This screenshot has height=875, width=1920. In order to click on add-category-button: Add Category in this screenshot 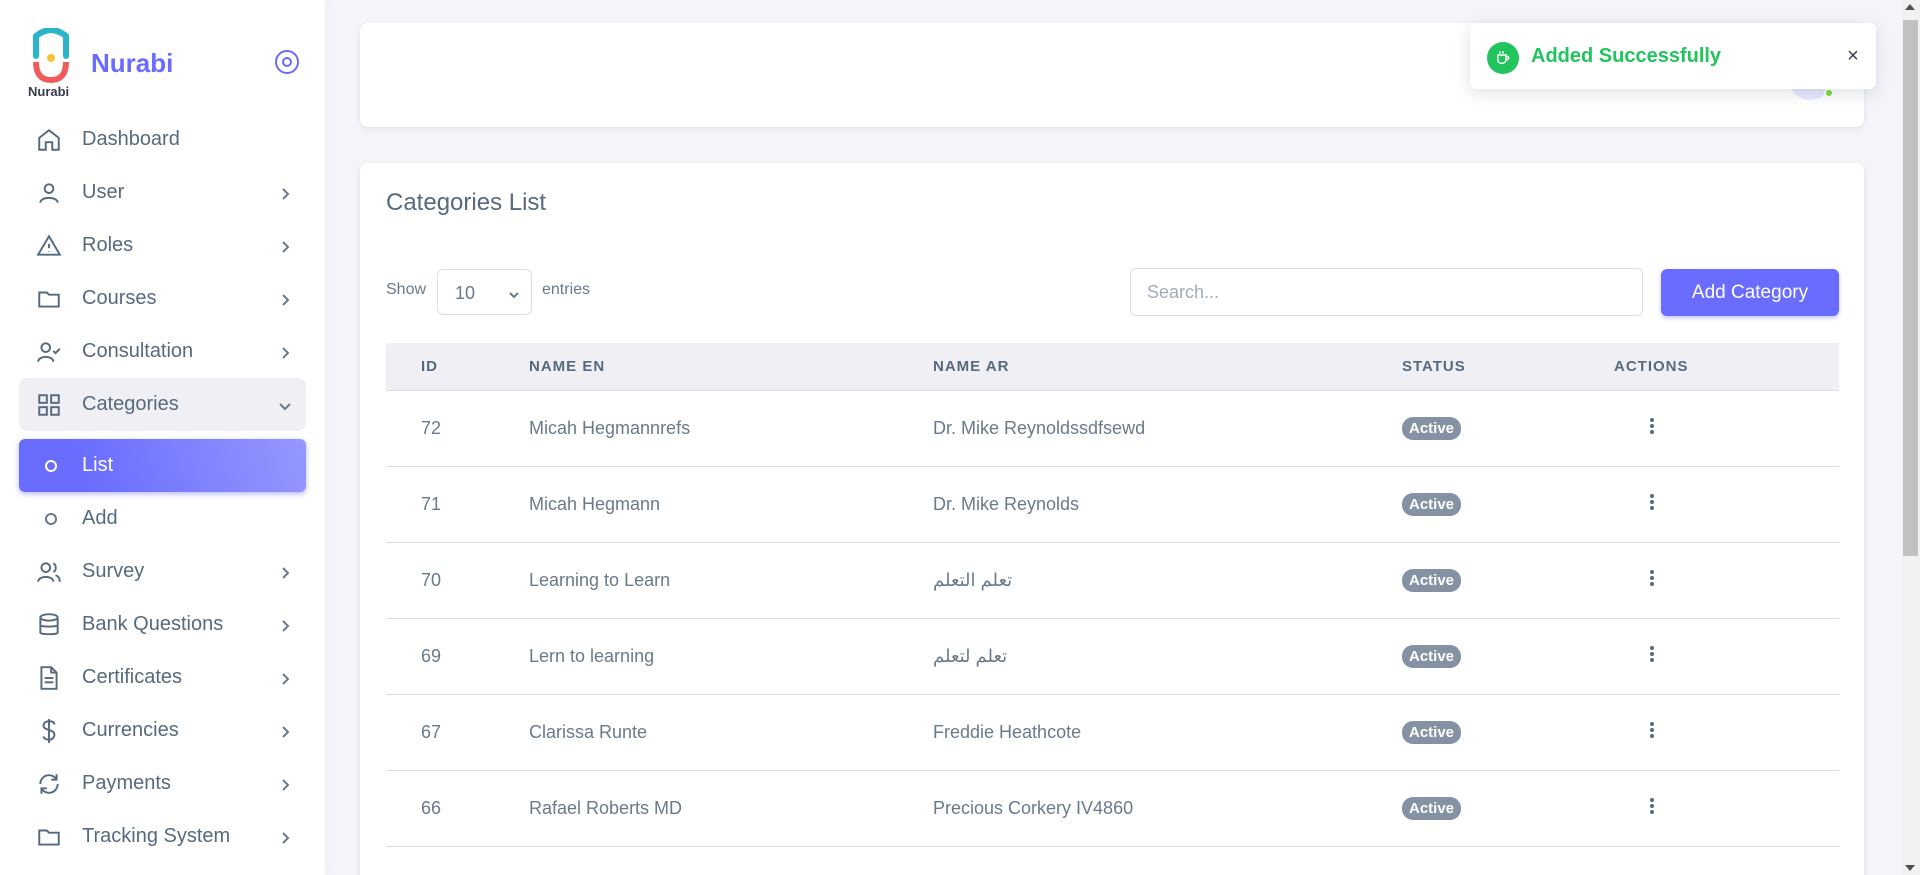, I will do `click(1750, 292)`.